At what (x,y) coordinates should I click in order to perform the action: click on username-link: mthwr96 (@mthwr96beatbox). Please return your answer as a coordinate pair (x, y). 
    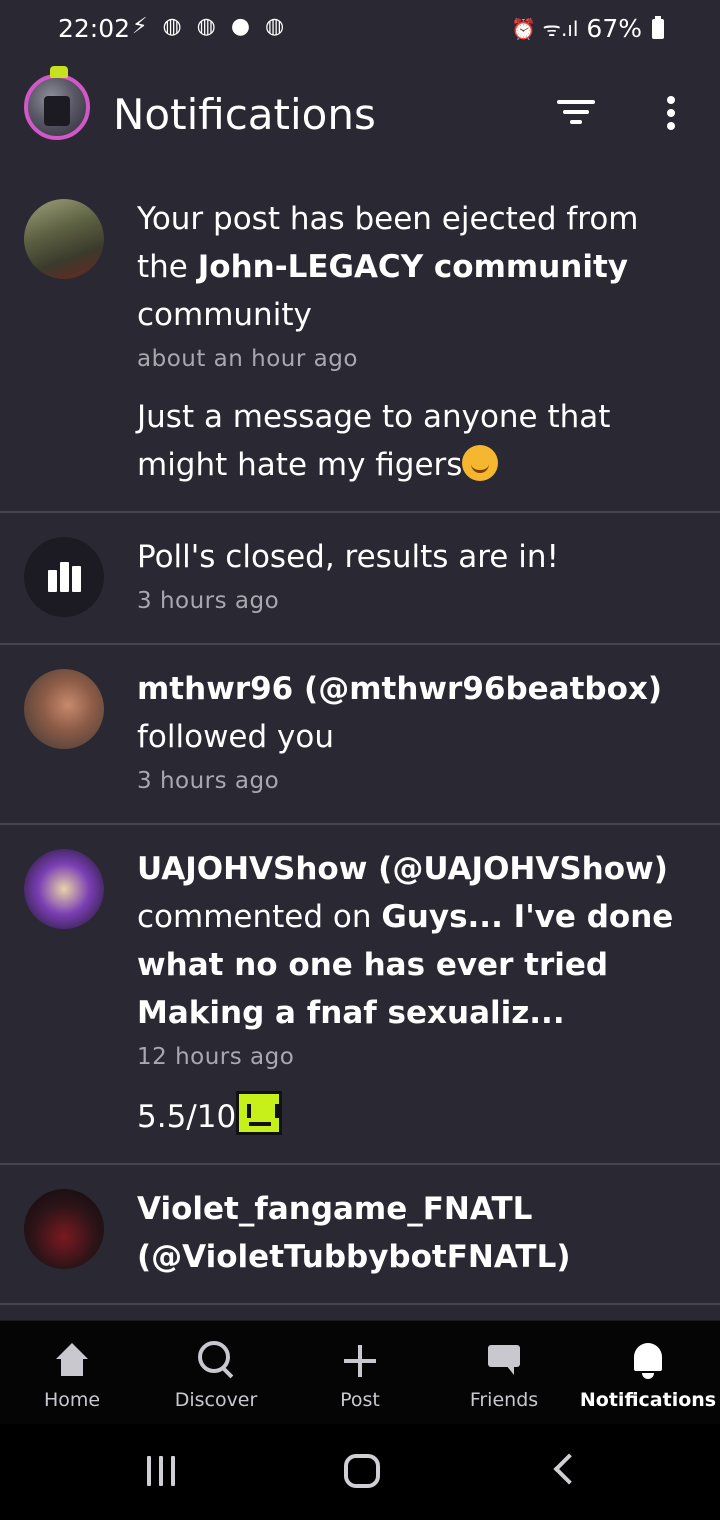
    Looking at the image, I should click on (399, 689).